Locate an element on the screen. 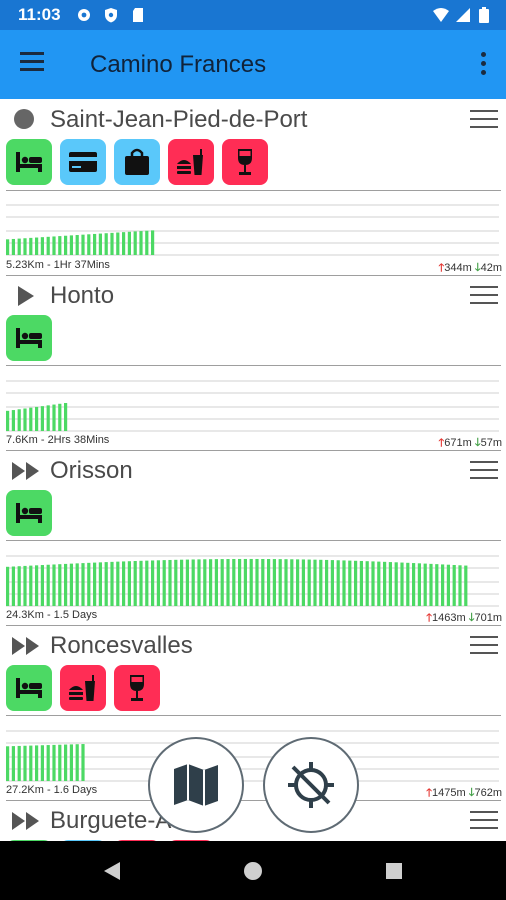  wine-glass-icon is located at coordinates (245, 162).